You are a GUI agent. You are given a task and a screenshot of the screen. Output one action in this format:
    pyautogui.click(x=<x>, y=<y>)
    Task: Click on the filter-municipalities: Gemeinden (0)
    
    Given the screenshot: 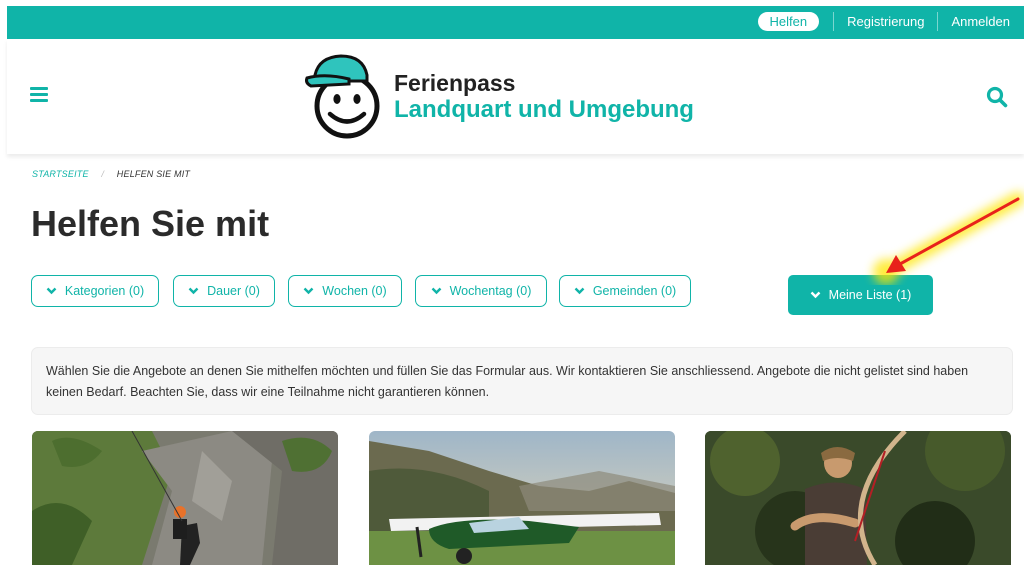 What is the action you would take?
    pyautogui.click(x=625, y=291)
    